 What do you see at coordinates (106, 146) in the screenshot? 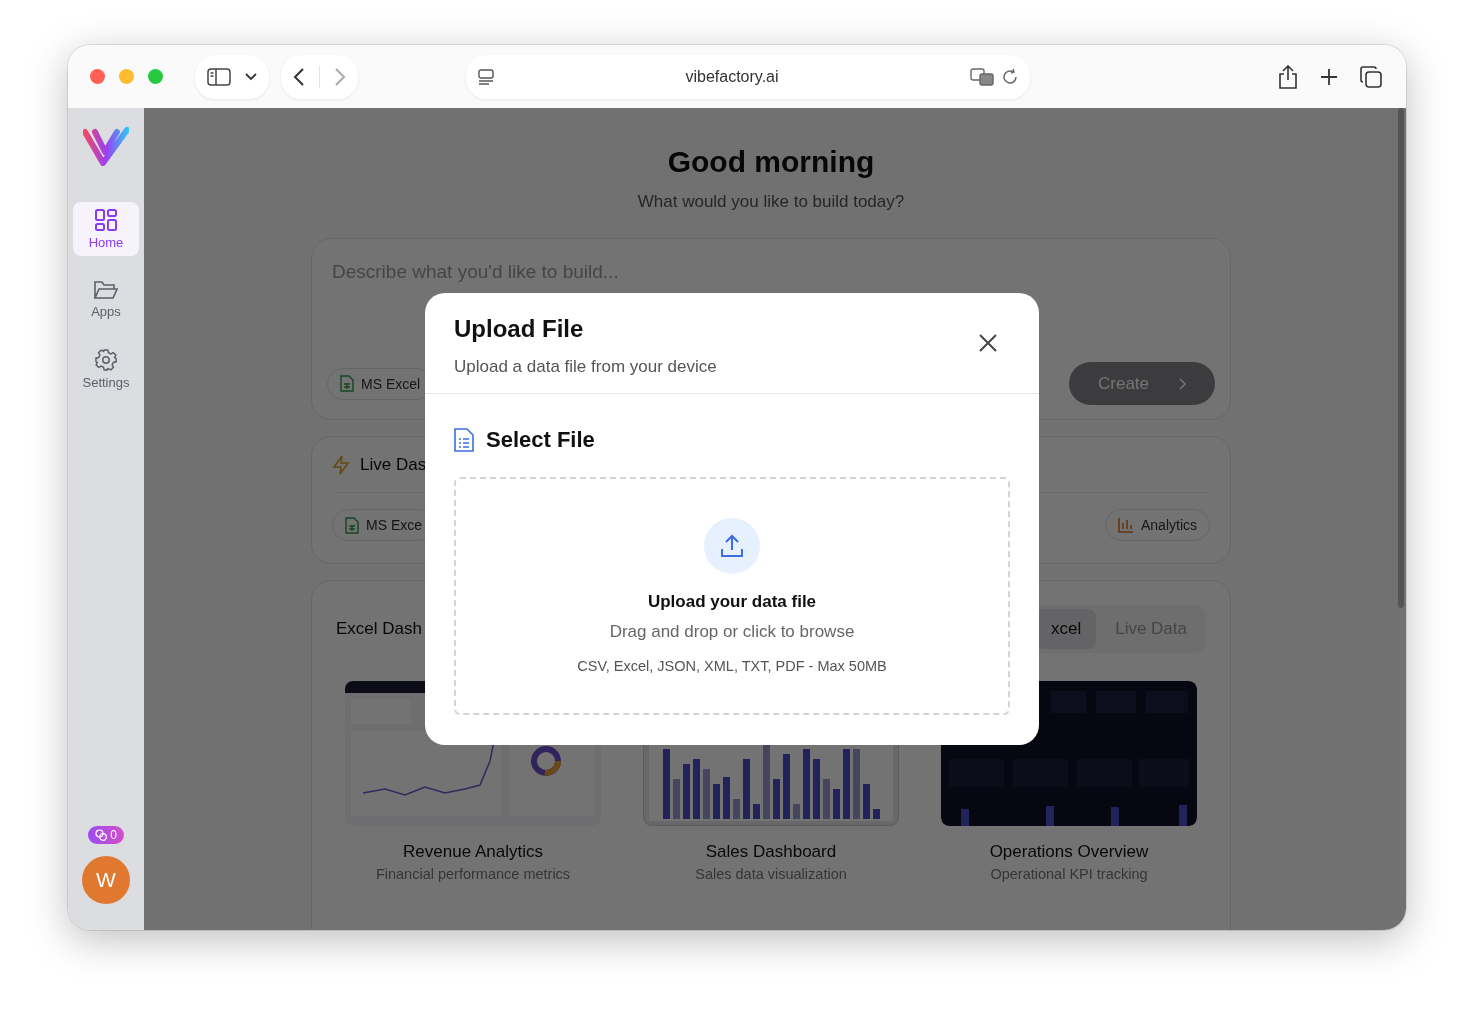
I see `logo-icon` at bounding box center [106, 146].